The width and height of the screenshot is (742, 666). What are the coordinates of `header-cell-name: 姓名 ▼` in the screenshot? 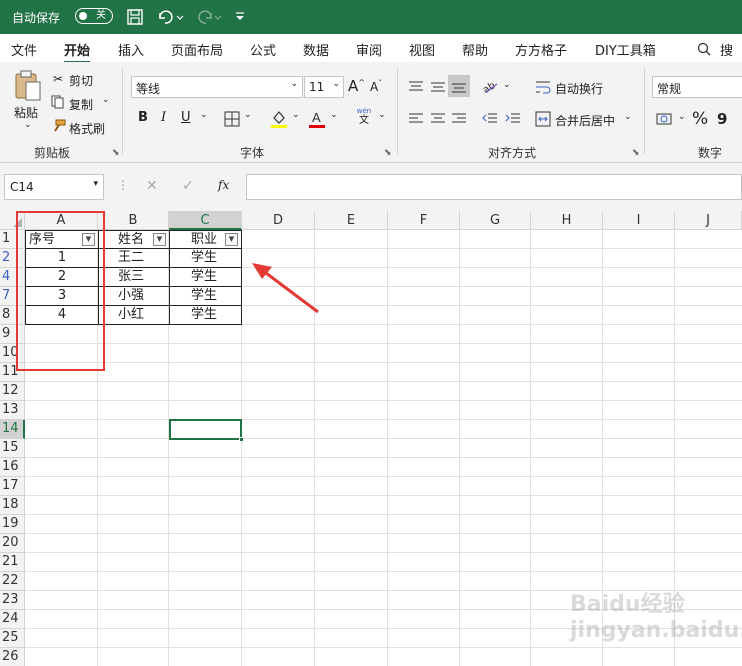 It's located at (134, 239).